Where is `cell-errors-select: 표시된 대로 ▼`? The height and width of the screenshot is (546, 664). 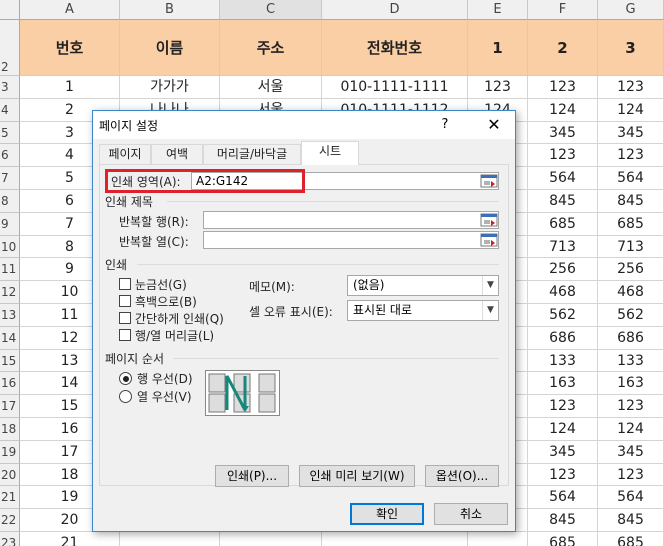
cell-errors-select: 표시된 대로 ▼ is located at coordinates (423, 310).